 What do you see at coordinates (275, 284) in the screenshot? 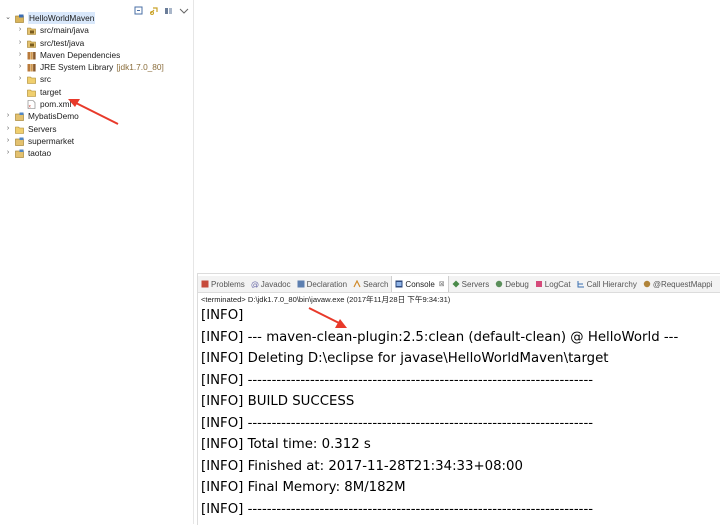
I see `tab-label: Javadoc` at bounding box center [275, 284].